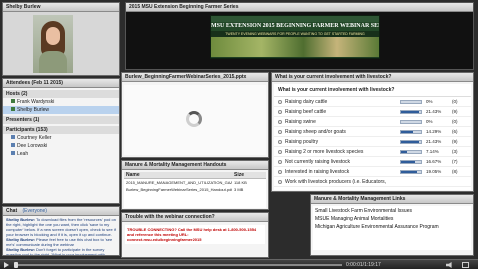 The image size is (478, 269). Describe the element at coordinates (61, 102) in the screenshot. I see `host-item: Frank Wardynski` at that location.